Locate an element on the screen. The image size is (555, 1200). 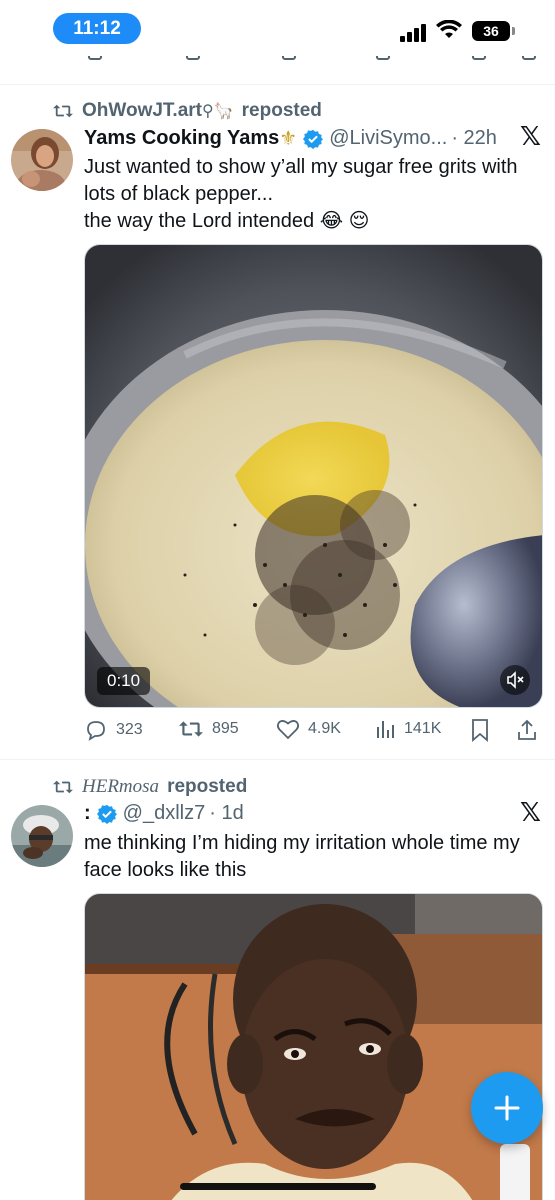
tweet-header: Yams Cooking Yams ⚜ @LiviSymo... · 22h is located at coordinates (290, 138).